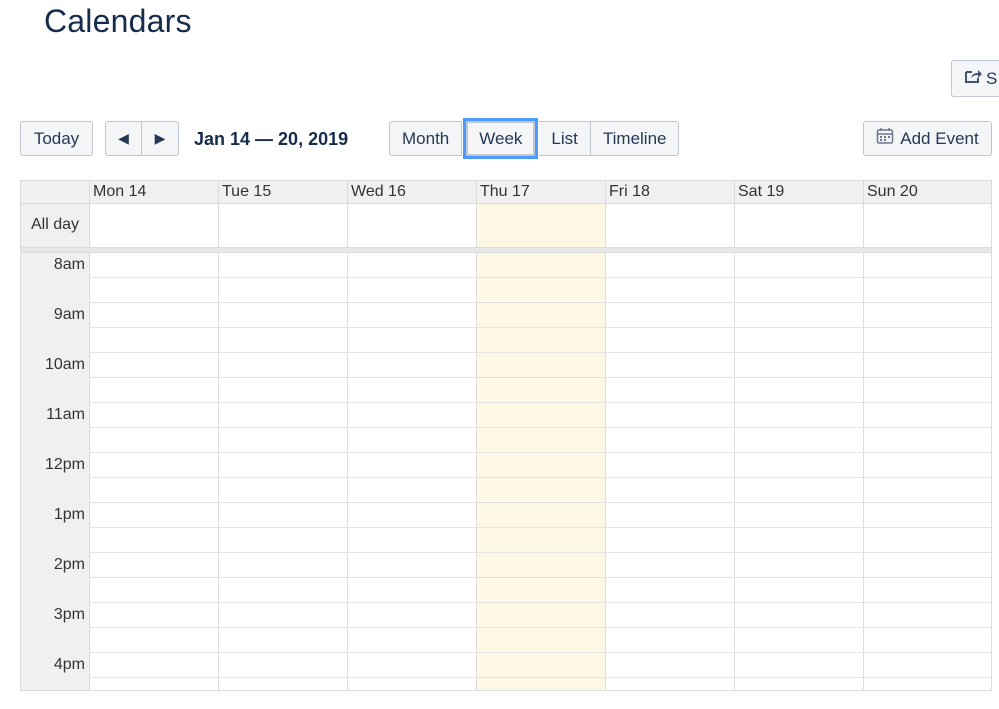  I want to click on prev-arrow-icon: ◀, so click(123, 138).